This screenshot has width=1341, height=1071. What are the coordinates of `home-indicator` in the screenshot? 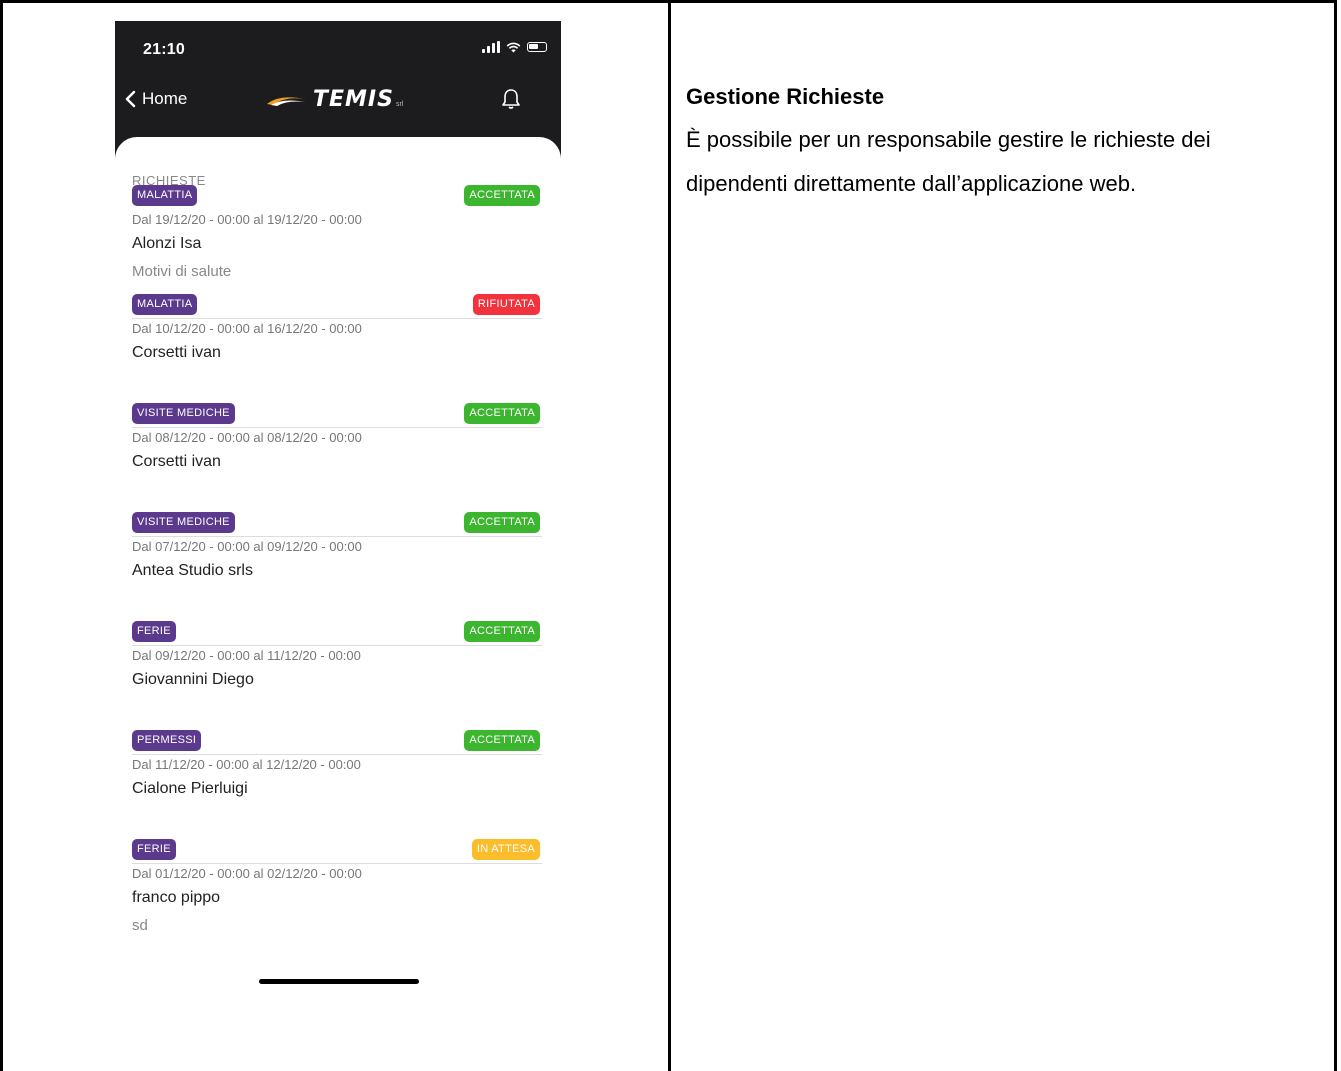 It's located at (339, 981).